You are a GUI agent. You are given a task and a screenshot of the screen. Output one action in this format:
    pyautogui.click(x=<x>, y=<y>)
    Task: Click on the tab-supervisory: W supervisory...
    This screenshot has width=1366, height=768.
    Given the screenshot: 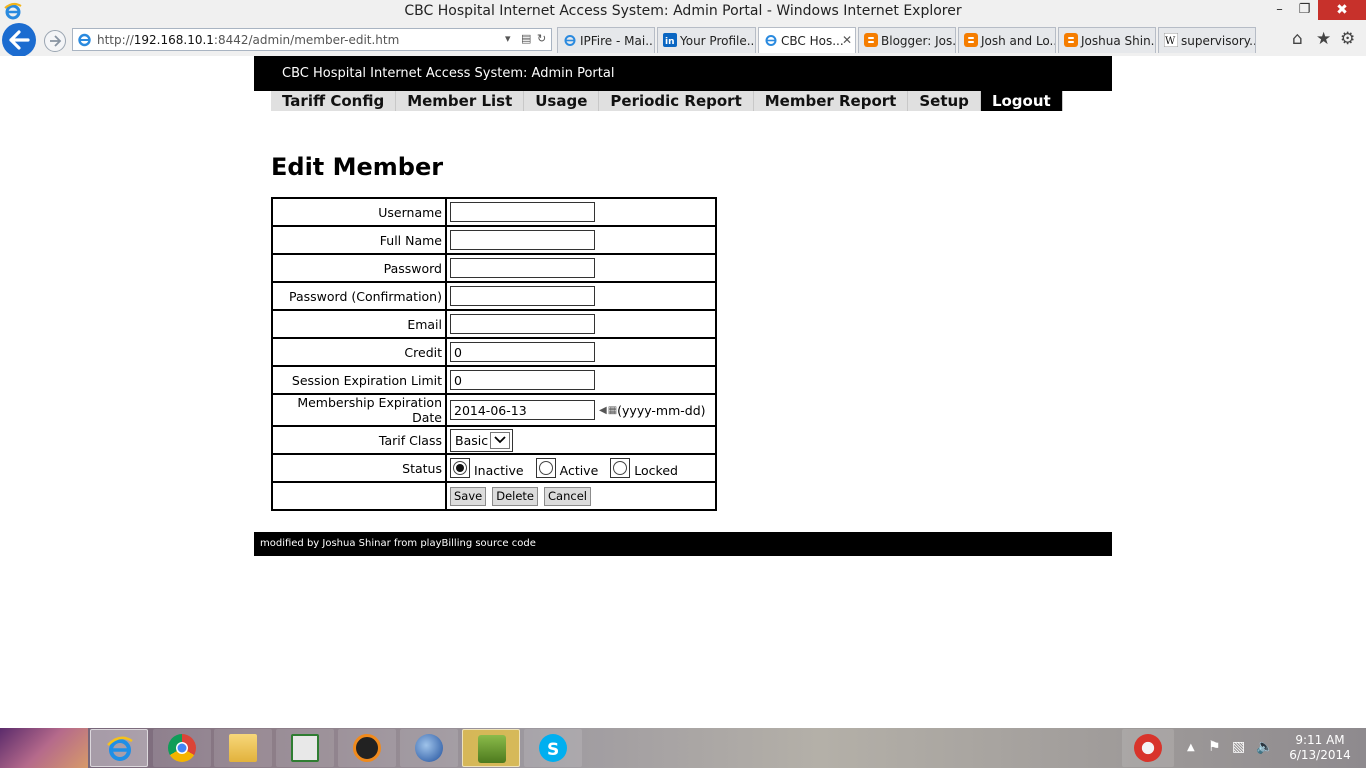 What is the action you would take?
    pyautogui.click(x=1207, y=40)
    